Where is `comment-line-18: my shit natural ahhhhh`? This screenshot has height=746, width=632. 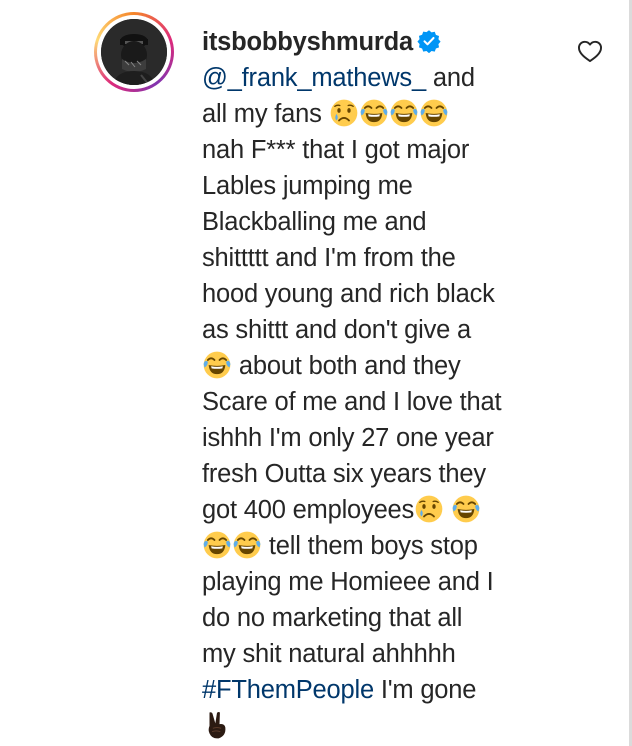
comment-line-18: my shit natural ahhhhh is located at coordinates (329, 654).